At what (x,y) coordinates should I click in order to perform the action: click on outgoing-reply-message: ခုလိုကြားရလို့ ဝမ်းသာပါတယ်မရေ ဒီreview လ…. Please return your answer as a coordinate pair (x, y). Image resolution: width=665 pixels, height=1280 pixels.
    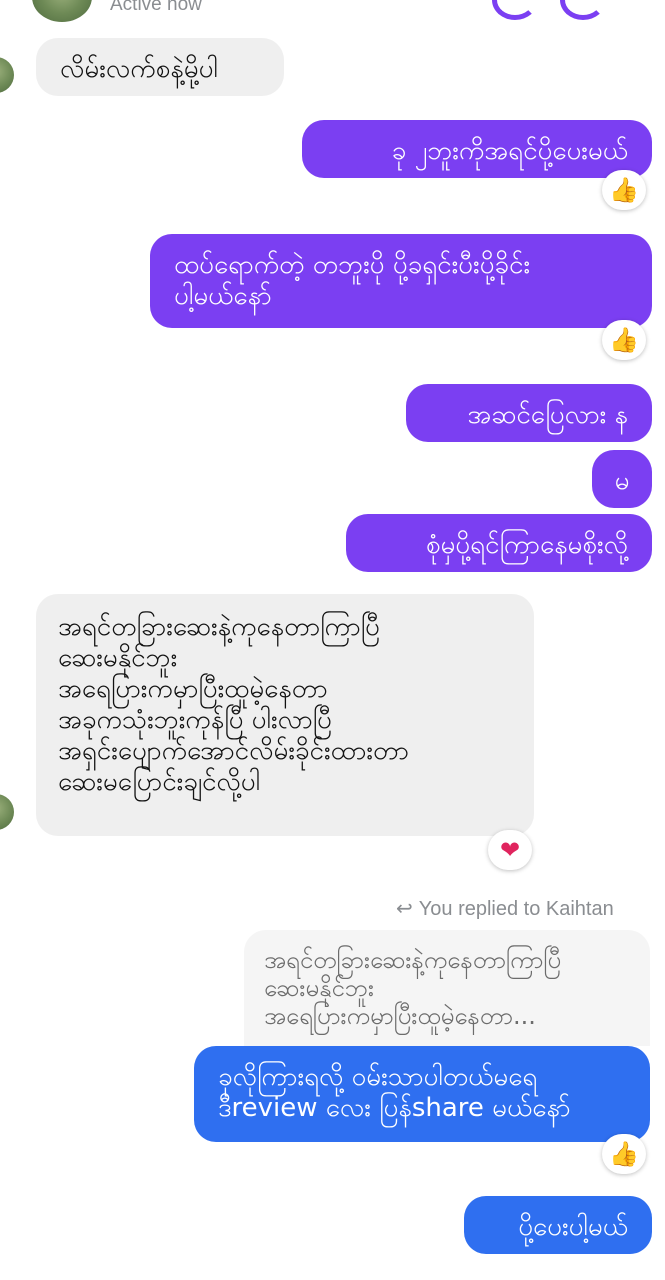
    Looking at the image, I should click on (422, 1094).